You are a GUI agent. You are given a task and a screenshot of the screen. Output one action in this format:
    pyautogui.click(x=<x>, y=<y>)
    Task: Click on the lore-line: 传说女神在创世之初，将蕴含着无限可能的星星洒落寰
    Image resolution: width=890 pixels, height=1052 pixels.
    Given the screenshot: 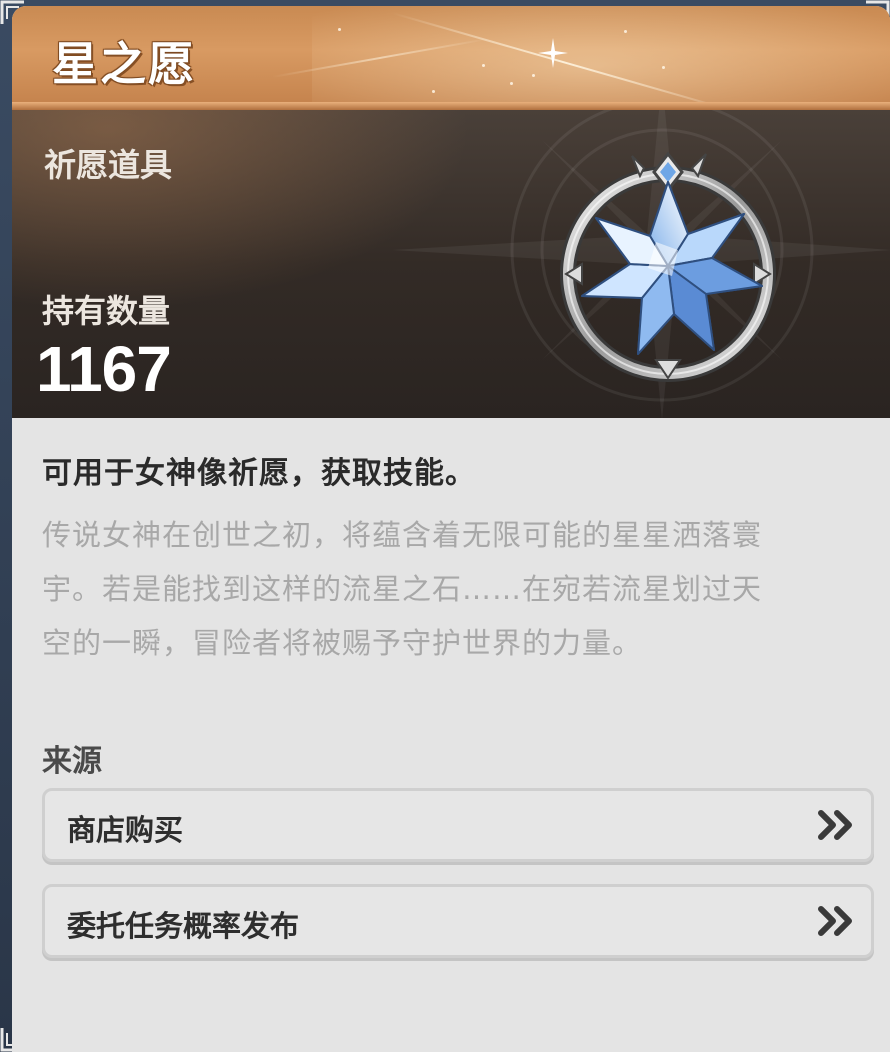 What is the action you would take?
    pyautogui.click(x=402, y=535)
    